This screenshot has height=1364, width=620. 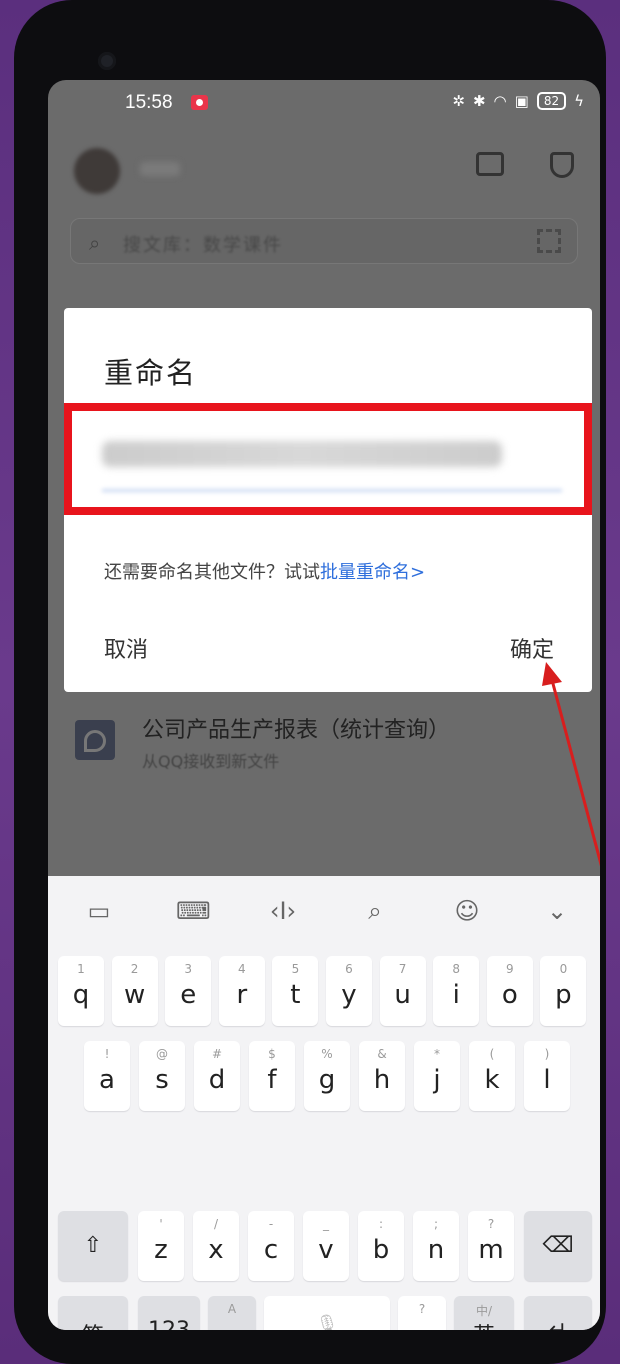 What do you see at coordinates (436, 1224) in the screenshot?
I see `key-symbol: ;` at bounding box center [436, 1224].